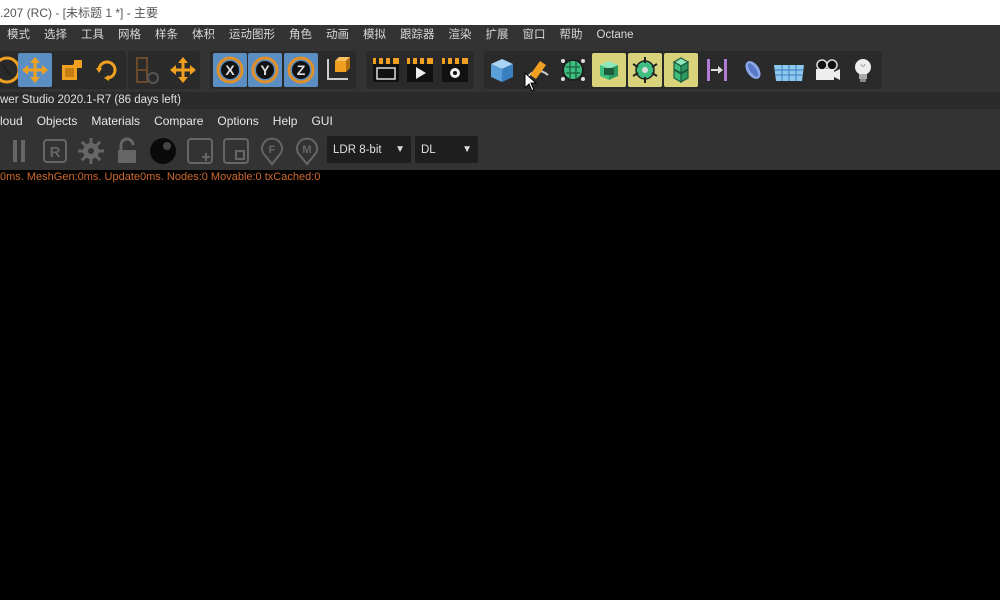  I want to click on deformer-bend-icon, so click(753, 70).